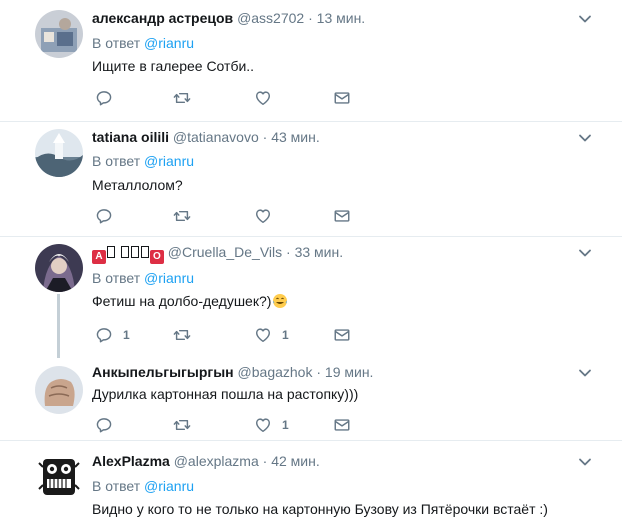  I want to click on tears-of-joy-emoji, so click(280, 301).